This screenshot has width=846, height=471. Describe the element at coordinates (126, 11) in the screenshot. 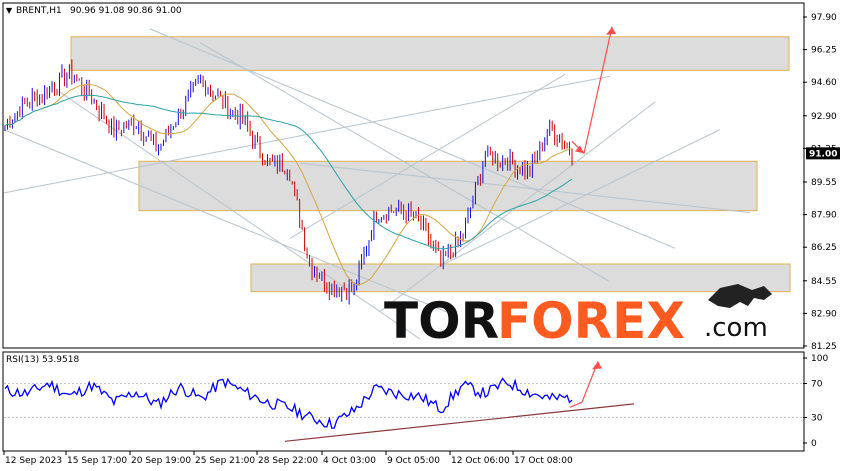

I see `ohlc-label: 90.96 91.08 90.86 91.00` at that location.